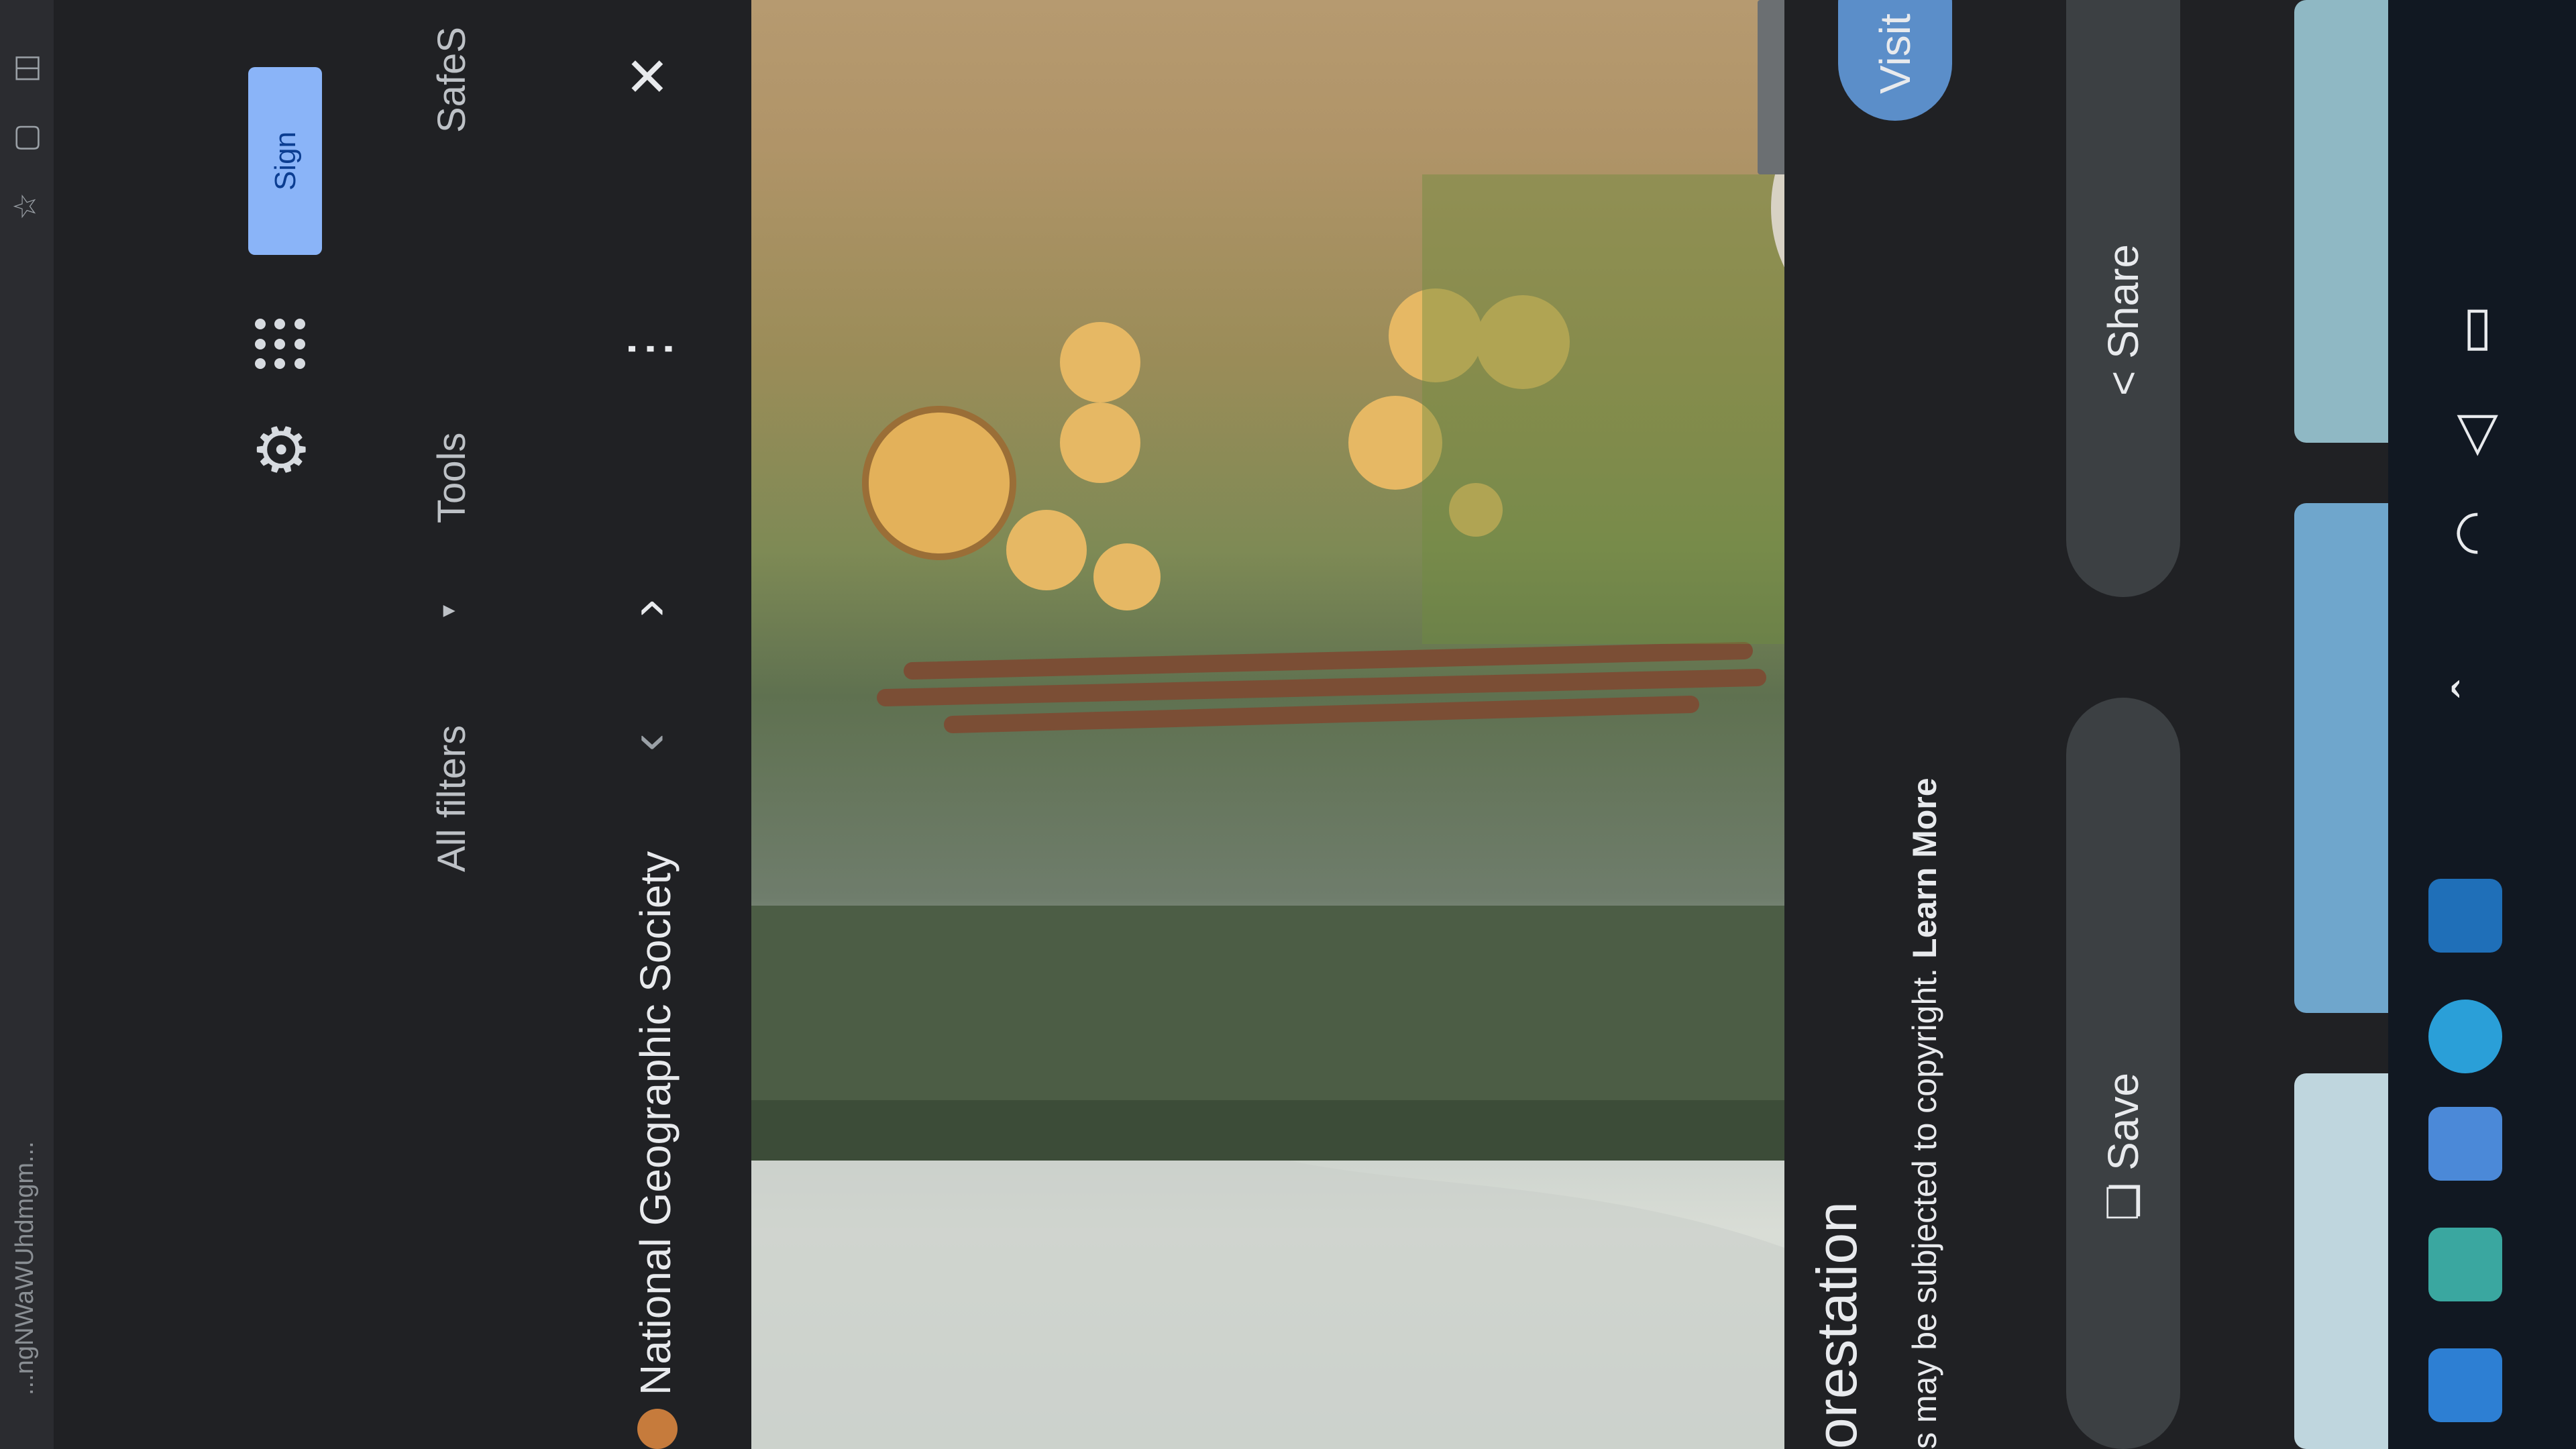 Image resolution: width=2576 pixels, height=1449 pixels. I want to click on visit-button: Visit >, so click(1895, 60).